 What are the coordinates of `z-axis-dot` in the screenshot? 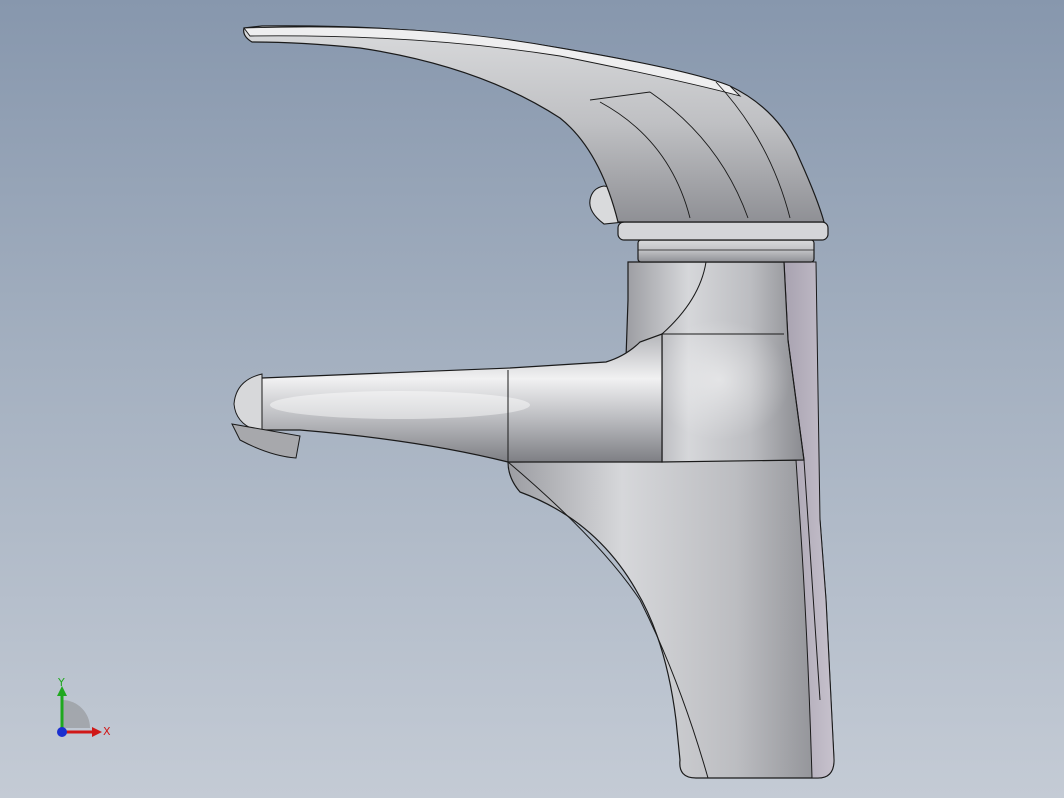 It's located at (62, 732).